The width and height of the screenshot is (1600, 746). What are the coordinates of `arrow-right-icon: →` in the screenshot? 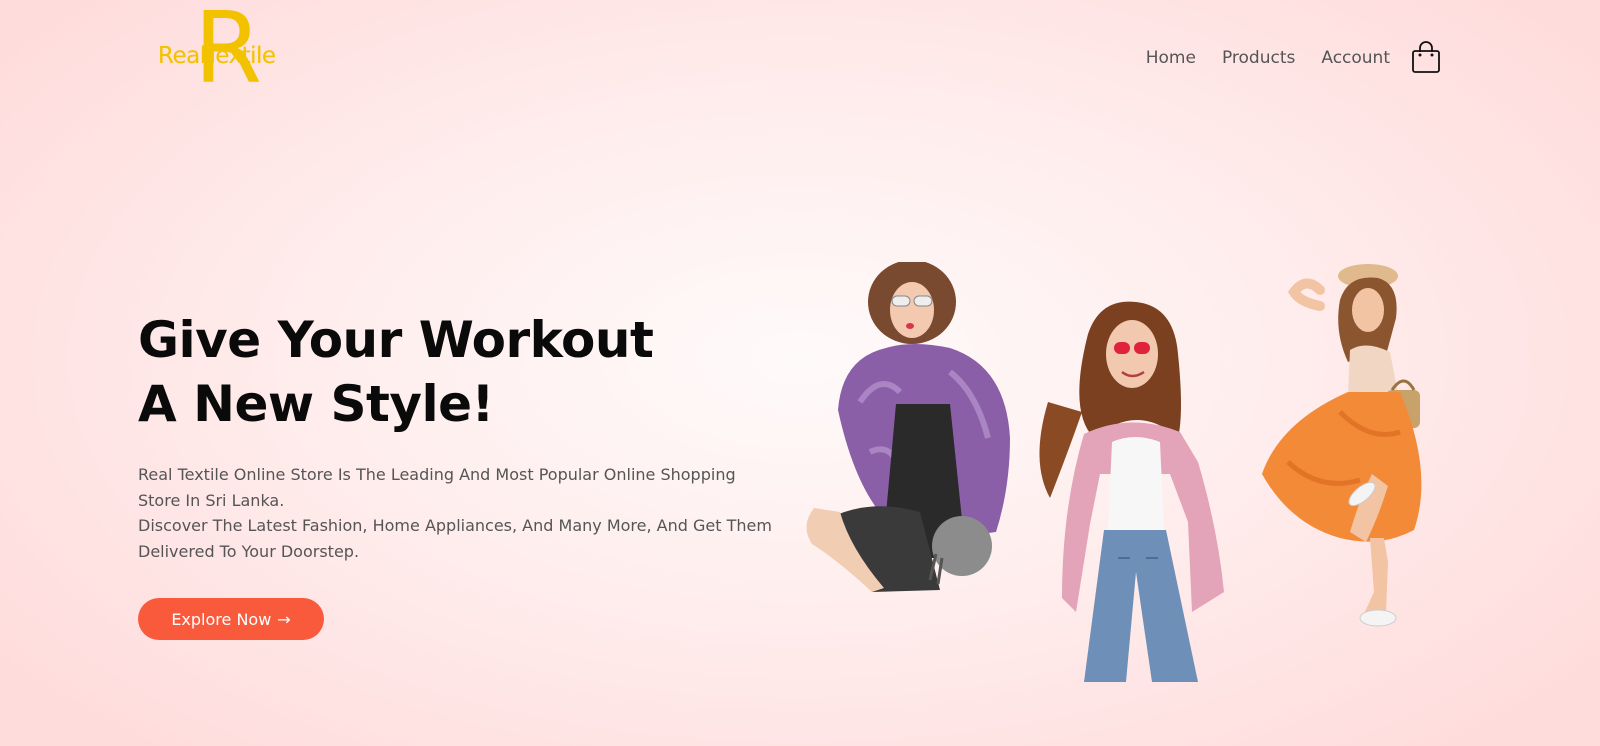 It's located at (284, 619).